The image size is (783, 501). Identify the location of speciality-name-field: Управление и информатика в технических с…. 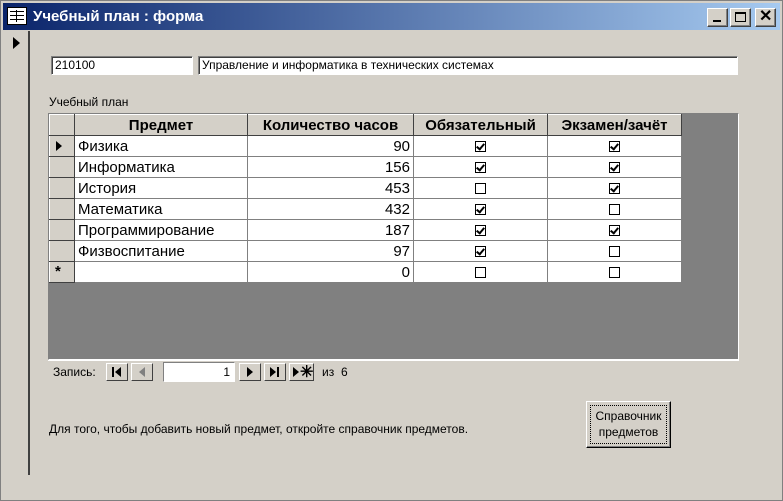
(468, 65).